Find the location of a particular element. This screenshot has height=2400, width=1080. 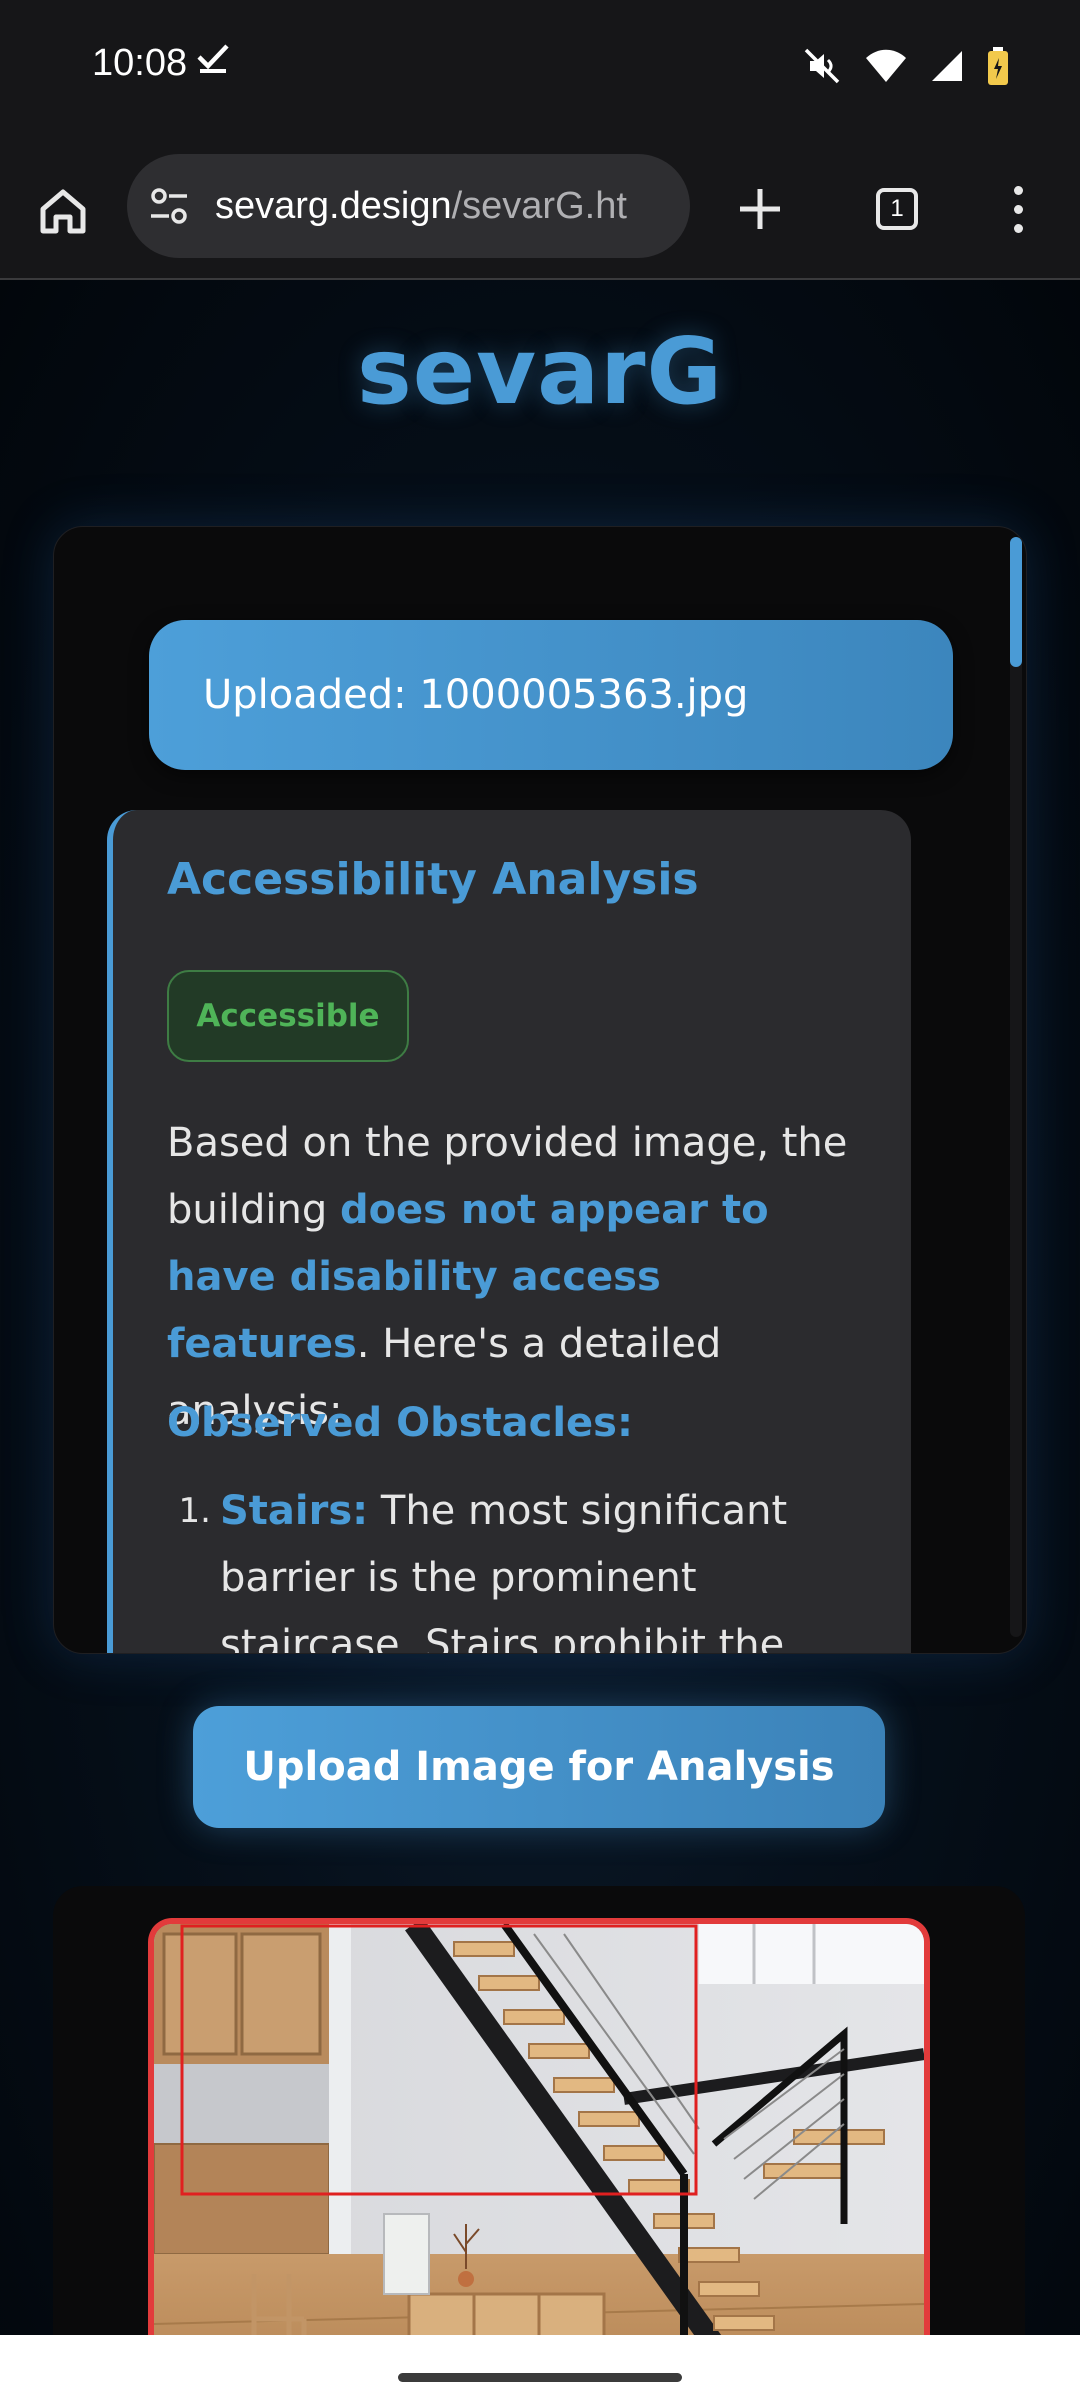

upload-message-text: Uploaded: 1000005363.jpg is located at coordinates (476, 695).